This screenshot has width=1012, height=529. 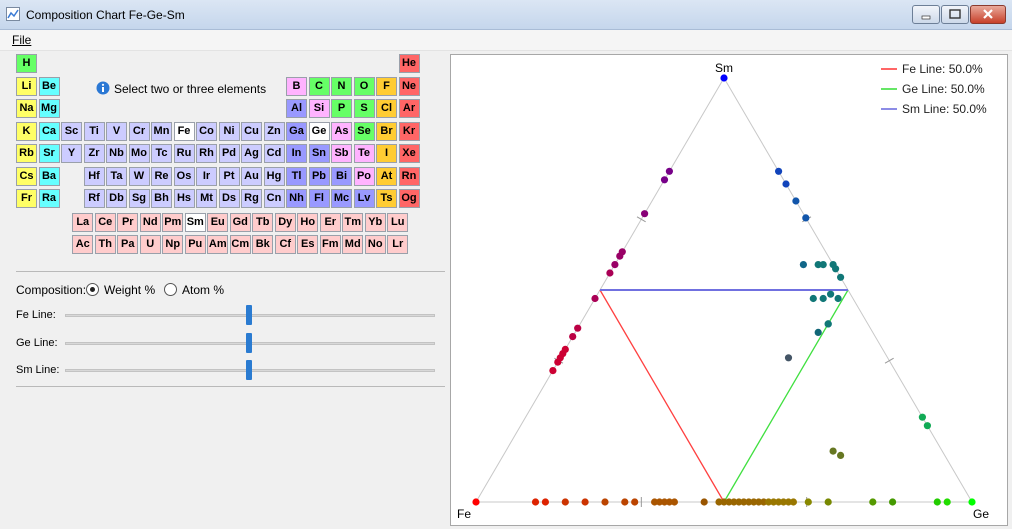 What do you see at coordinates (386, 108) in the screenshot?
I see `element-cl: Cl` at bounding box center [386, 108].